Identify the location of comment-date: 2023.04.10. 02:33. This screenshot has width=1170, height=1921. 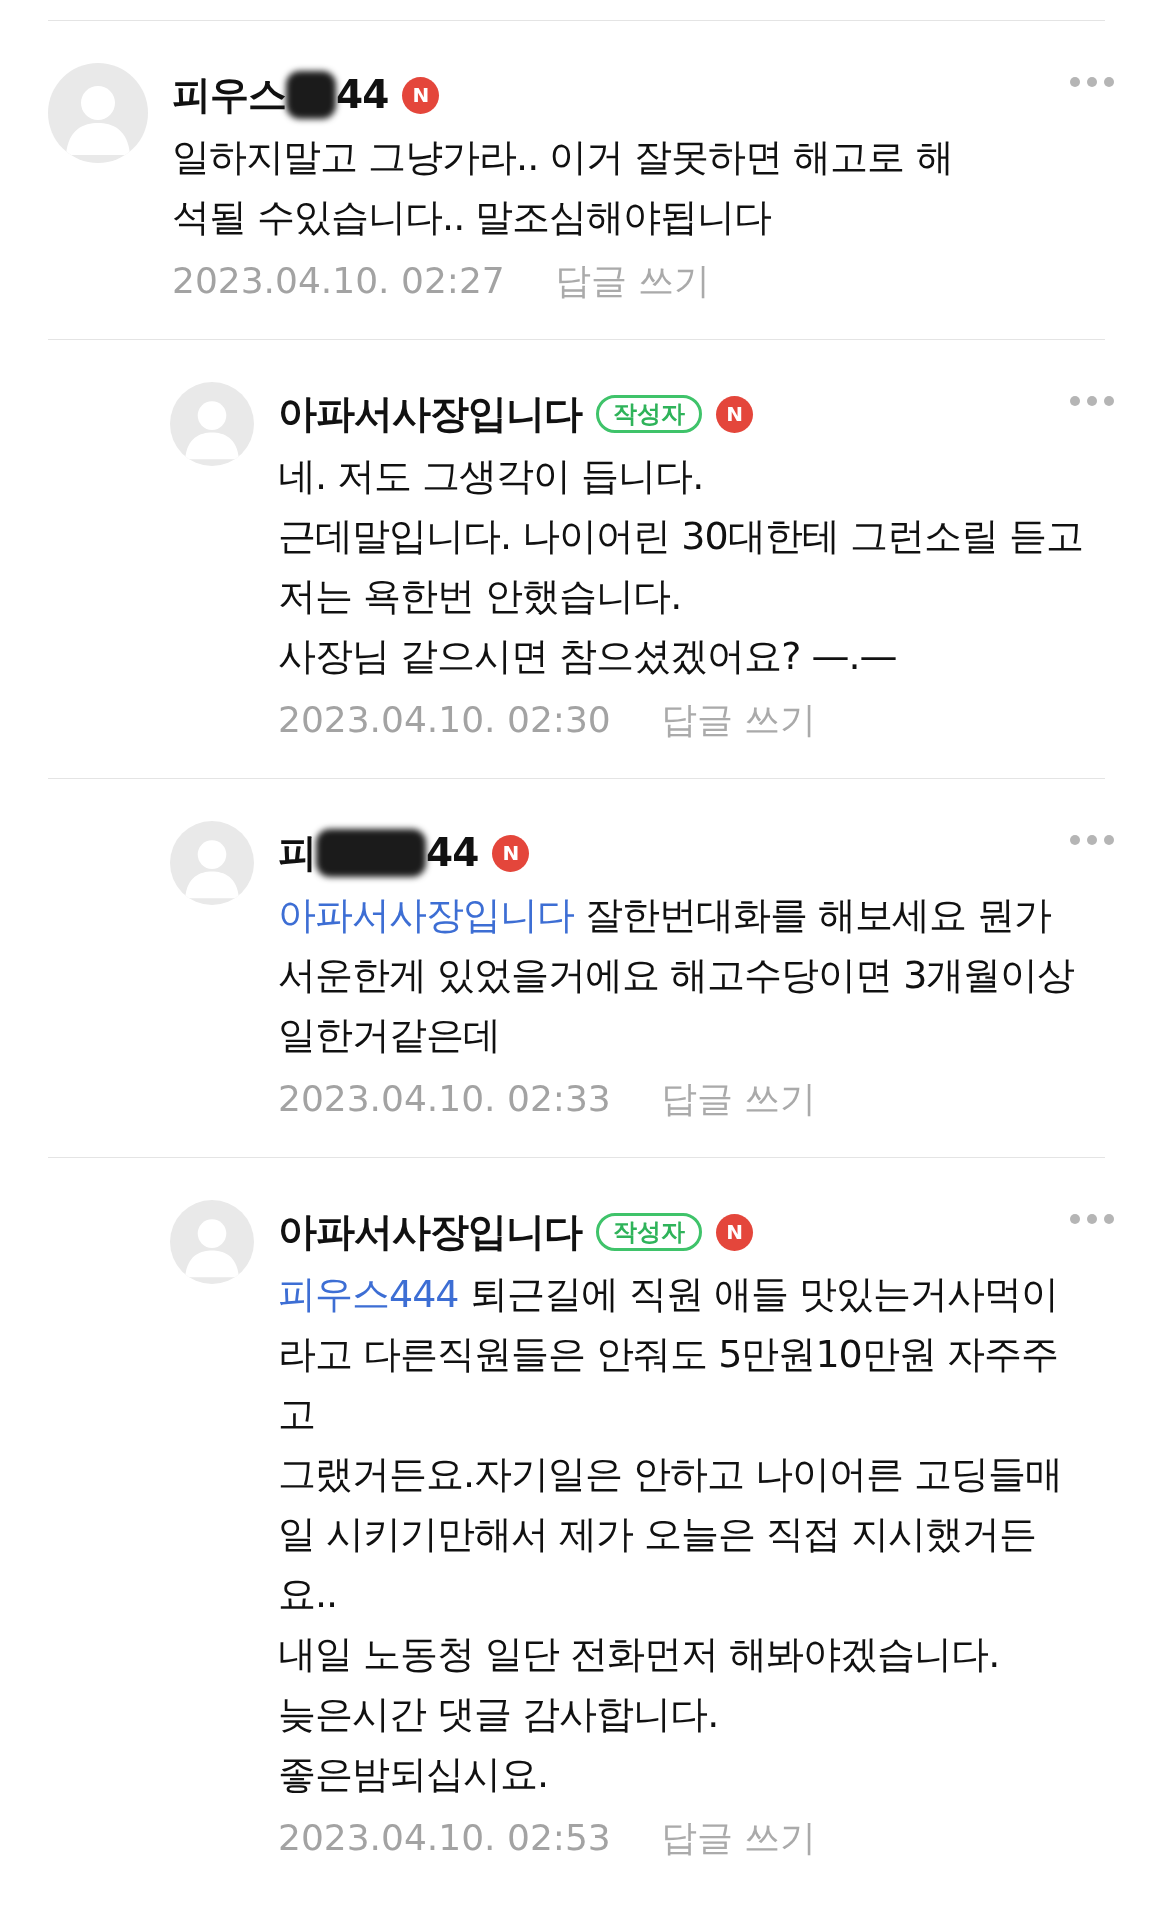
(444, 1099).